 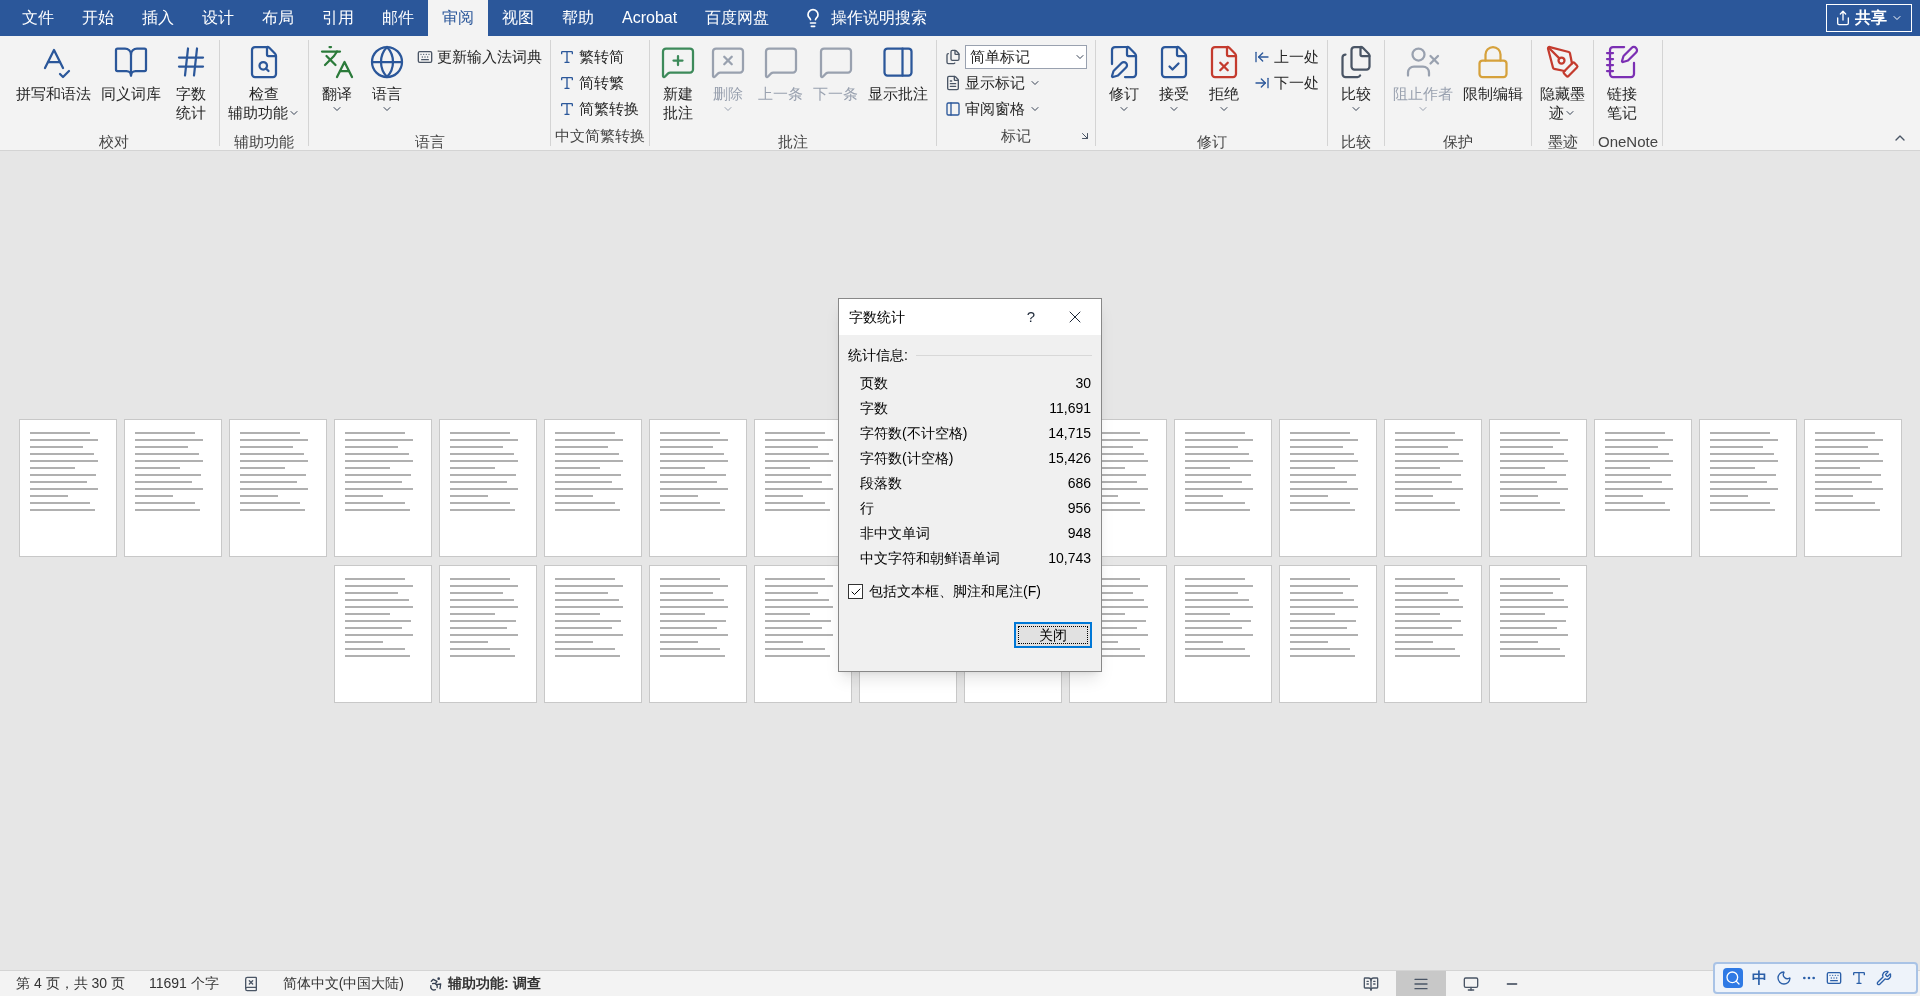 What do you see at coordinates (599, 57) in the screenshot?
I see `ribbon-small-button: 繁转简` at bounding box center [599, 57].